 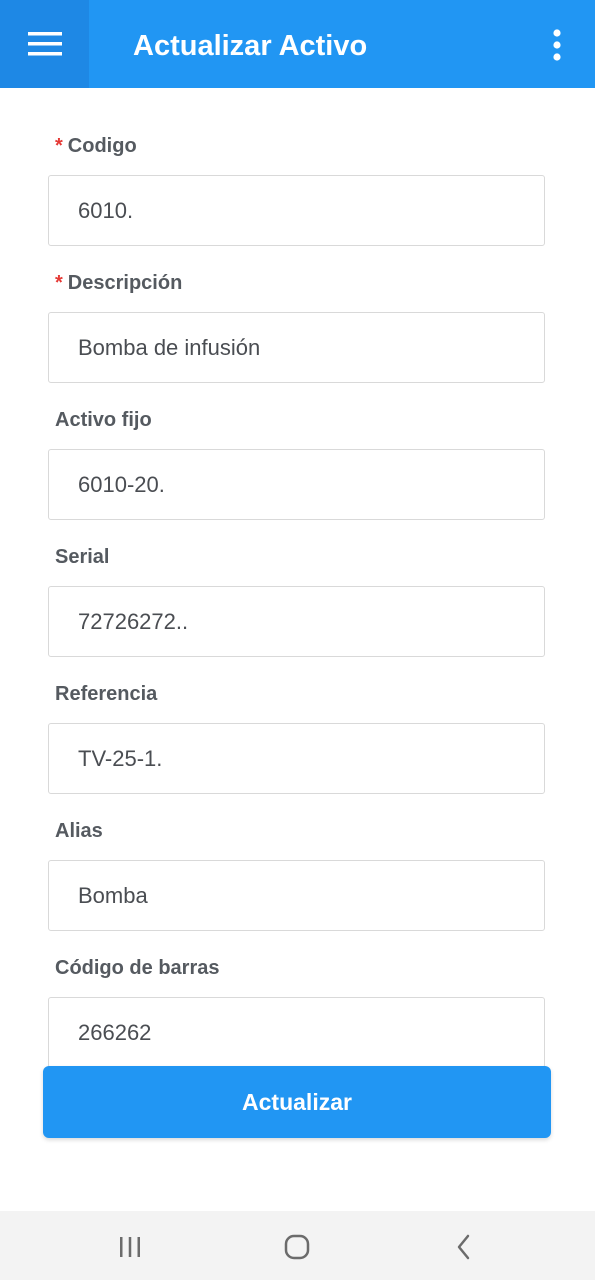 What do you see at coordinates (296, 621) in the screenshot?
I see `serial-input` at bounding box center [296, 621].